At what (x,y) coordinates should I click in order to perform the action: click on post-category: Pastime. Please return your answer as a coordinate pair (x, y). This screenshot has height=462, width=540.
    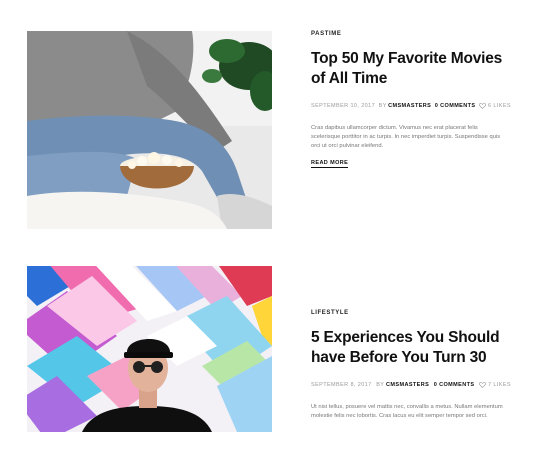
    Looking at the image, I should click on (411, 34).